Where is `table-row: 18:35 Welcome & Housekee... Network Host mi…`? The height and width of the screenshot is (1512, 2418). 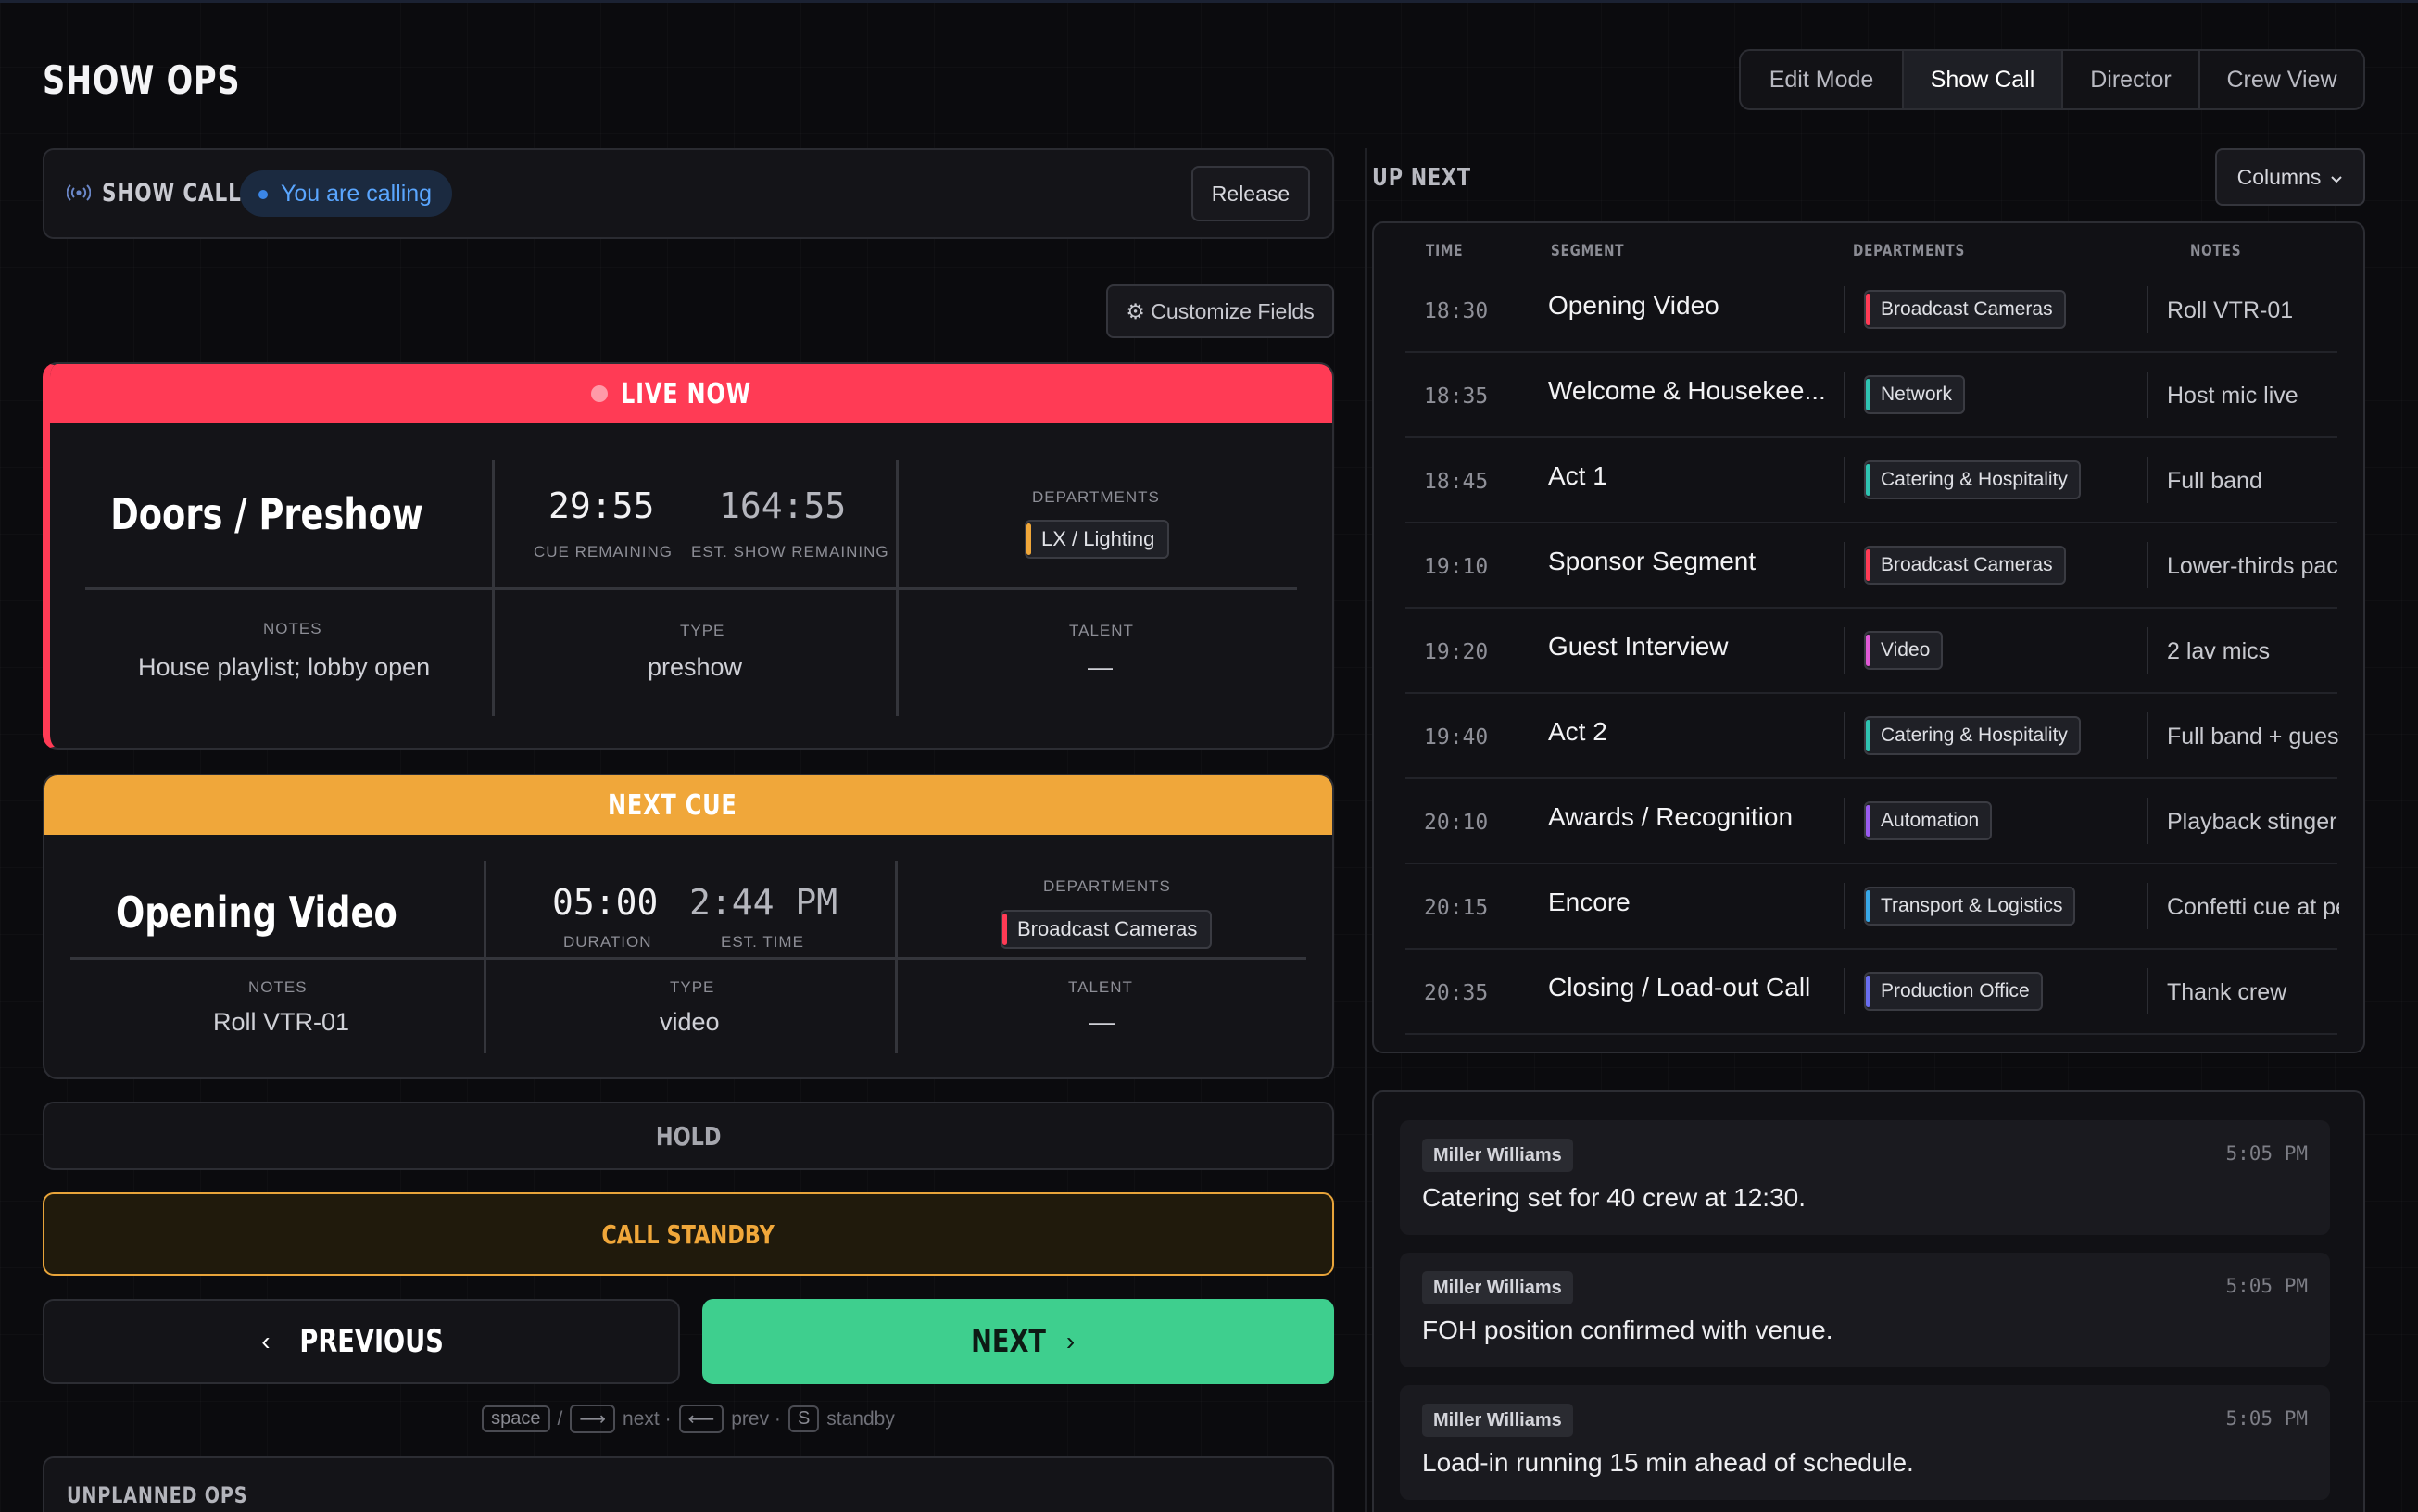 table-row: 18:35 Welcome & Housekee... Network Host mi… is located at coordinates (1871, 395).